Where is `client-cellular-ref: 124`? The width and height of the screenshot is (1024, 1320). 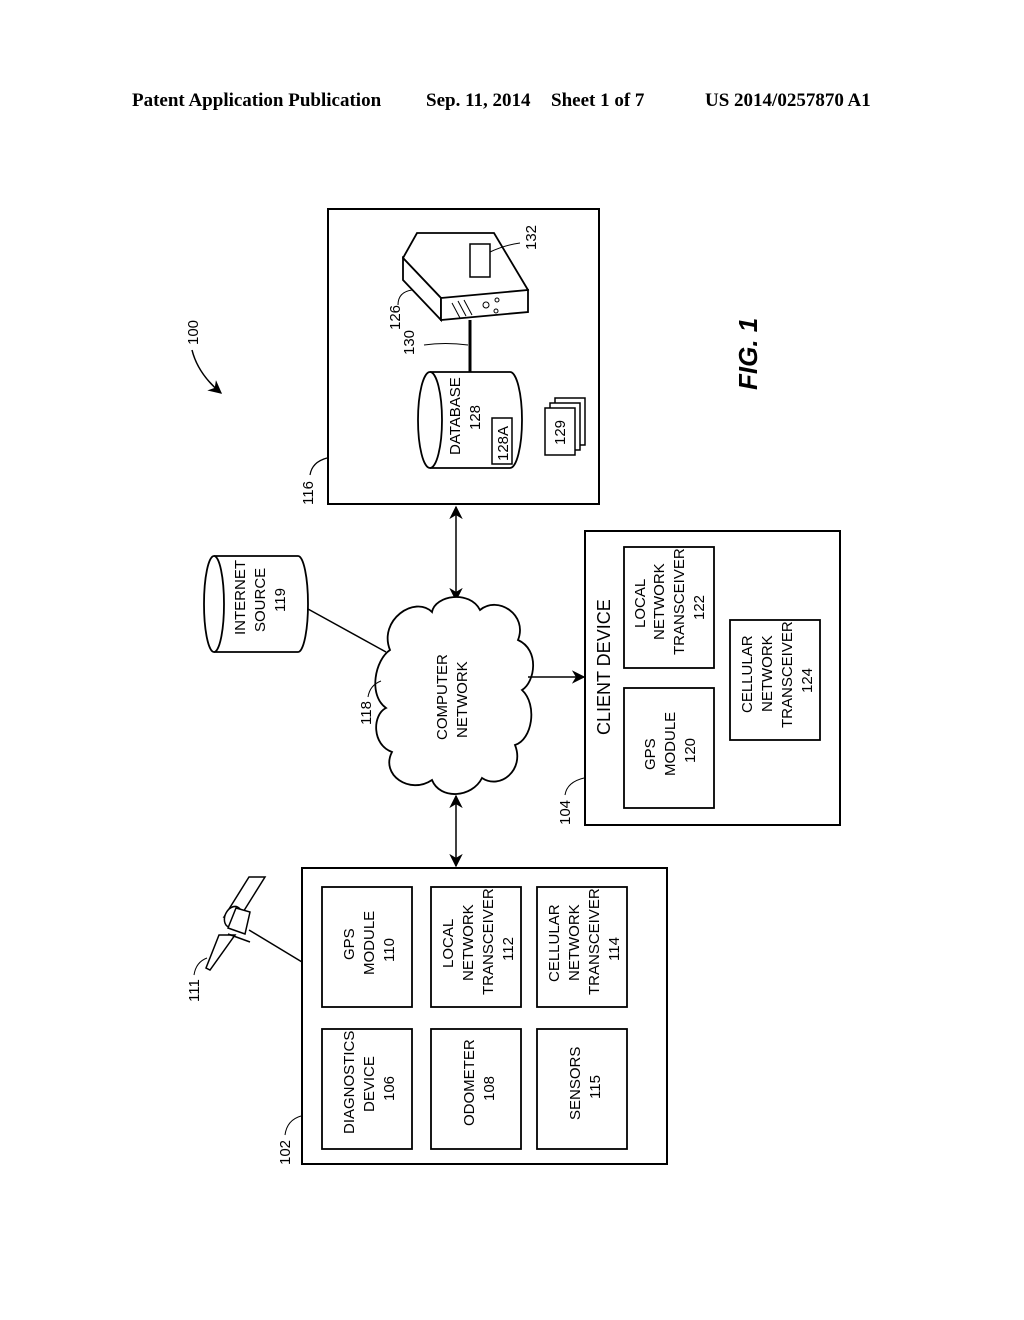 client-cellular-ref: 124 is located at coordinates (807, 680).